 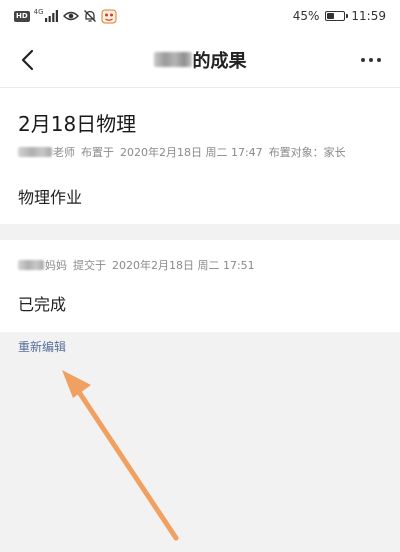 I want to click on assigned-label: 布置于, so click(x=97, y=152).